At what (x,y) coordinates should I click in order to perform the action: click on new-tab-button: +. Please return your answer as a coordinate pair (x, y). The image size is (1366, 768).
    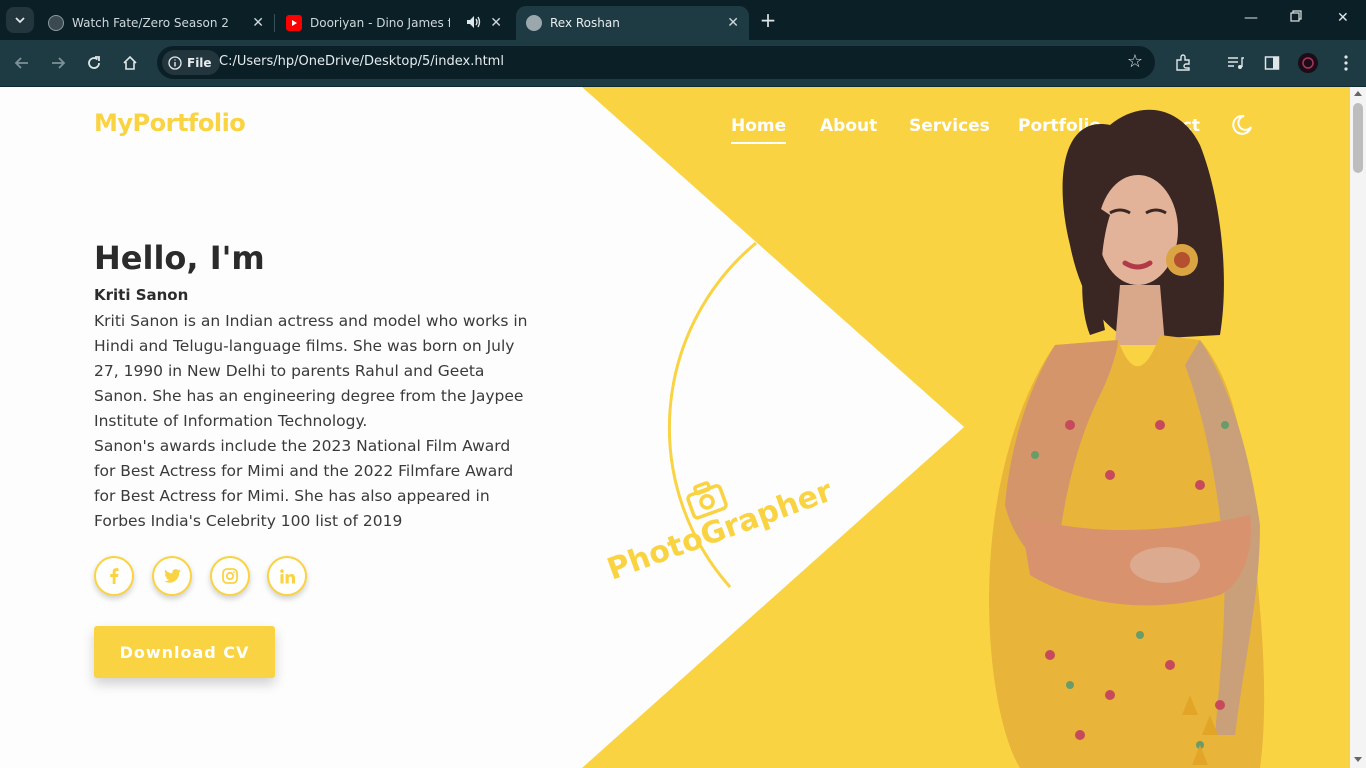
    Looking at the image, I should click on (768, 20).